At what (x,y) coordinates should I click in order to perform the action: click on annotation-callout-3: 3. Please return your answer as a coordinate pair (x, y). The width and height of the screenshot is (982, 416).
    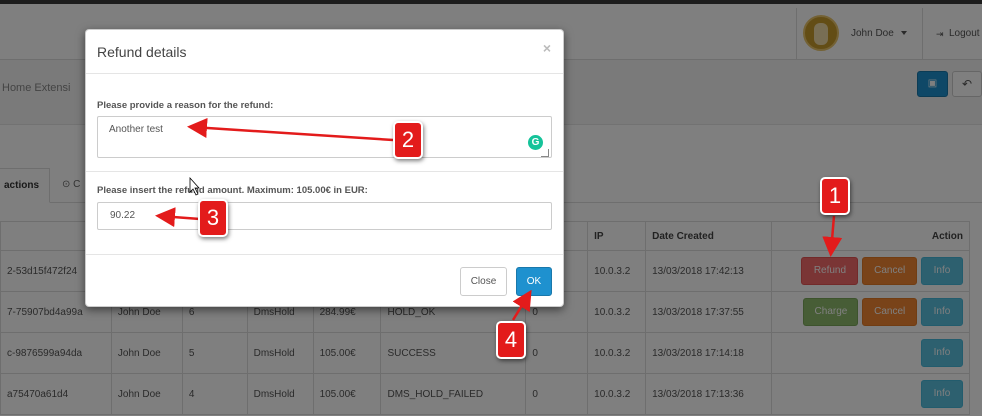
    Looking at the image, I should click on (213, 218).